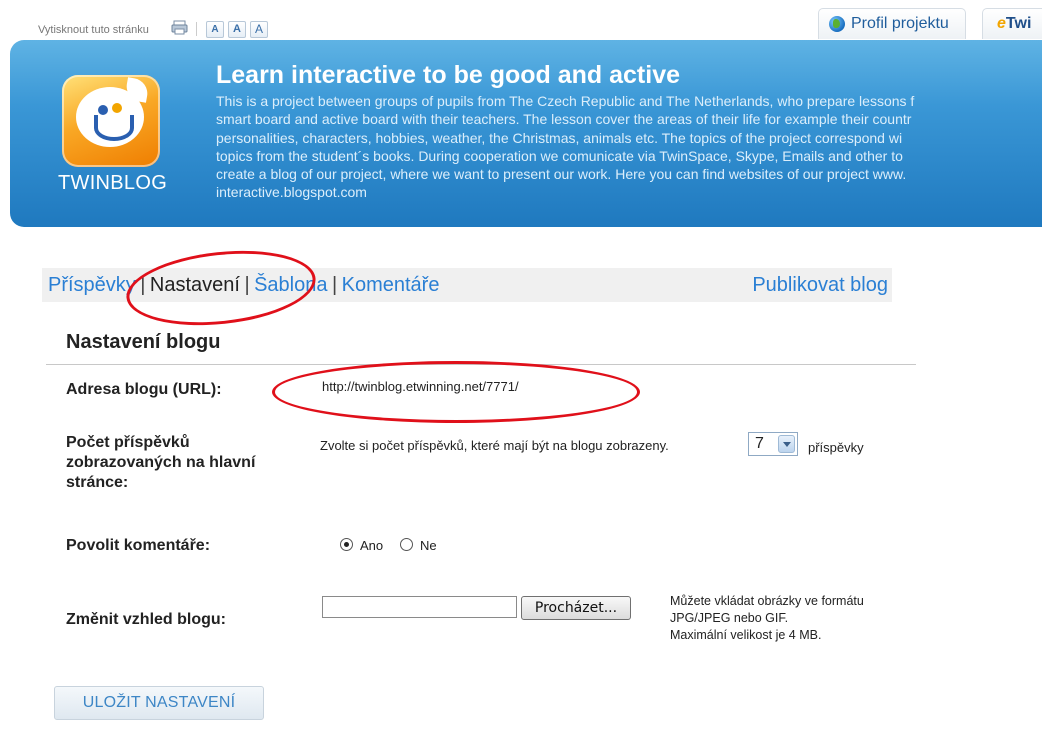 The height and width of the screenshot is (749, 1042). I want to click on tab-etwinning-text: Twi, so click(1018, 23).